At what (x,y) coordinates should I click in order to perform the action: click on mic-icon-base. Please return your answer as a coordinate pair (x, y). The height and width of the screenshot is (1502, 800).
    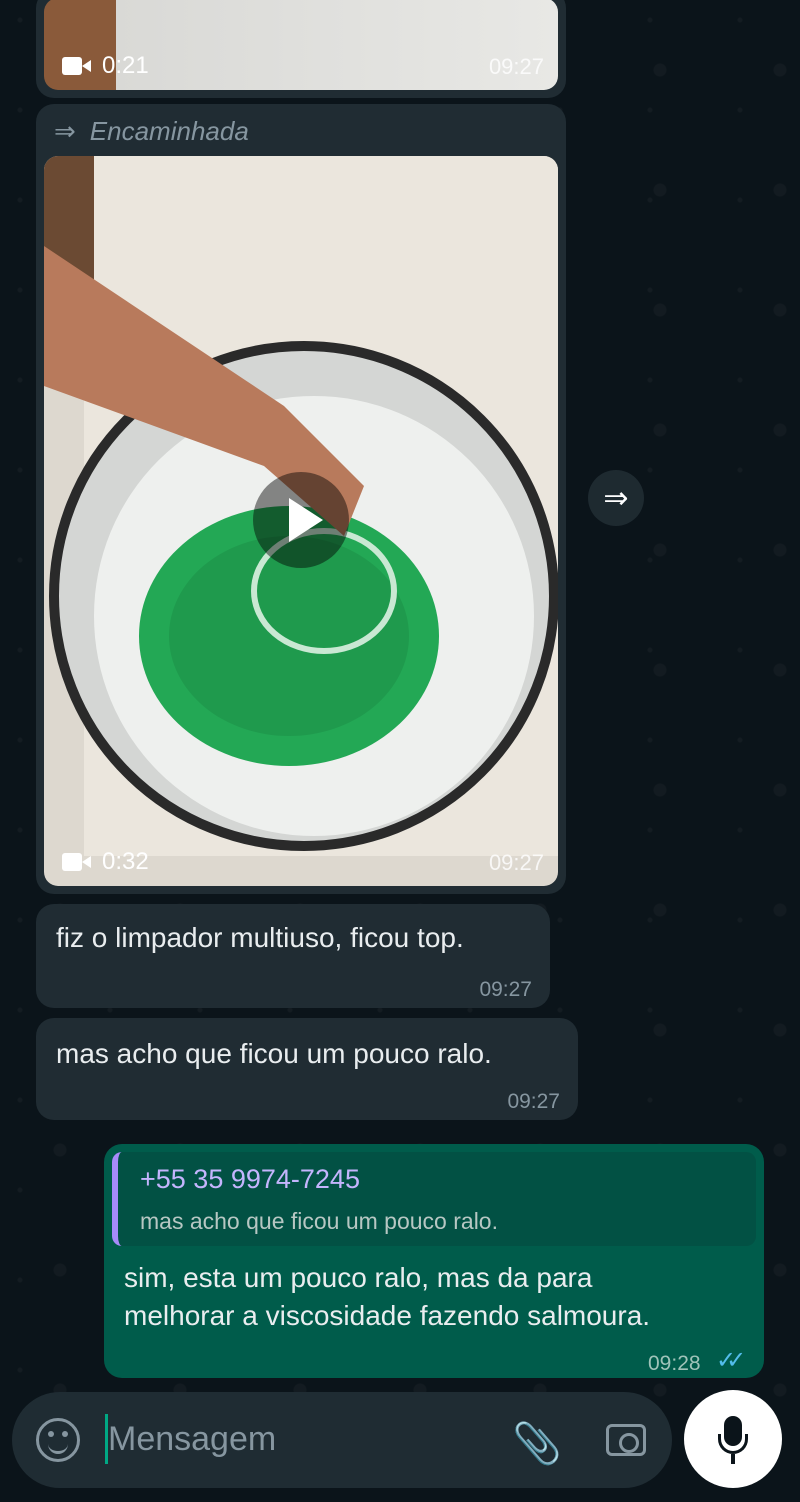
    Looking at the image, I should click on (733, 1444).